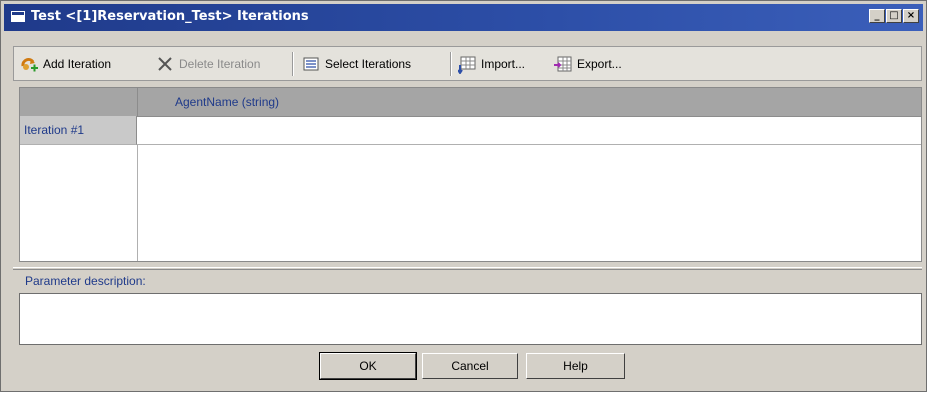 This screenshot has width=933, height=396. I want to click on ok-button: OK, so click(368, 366).